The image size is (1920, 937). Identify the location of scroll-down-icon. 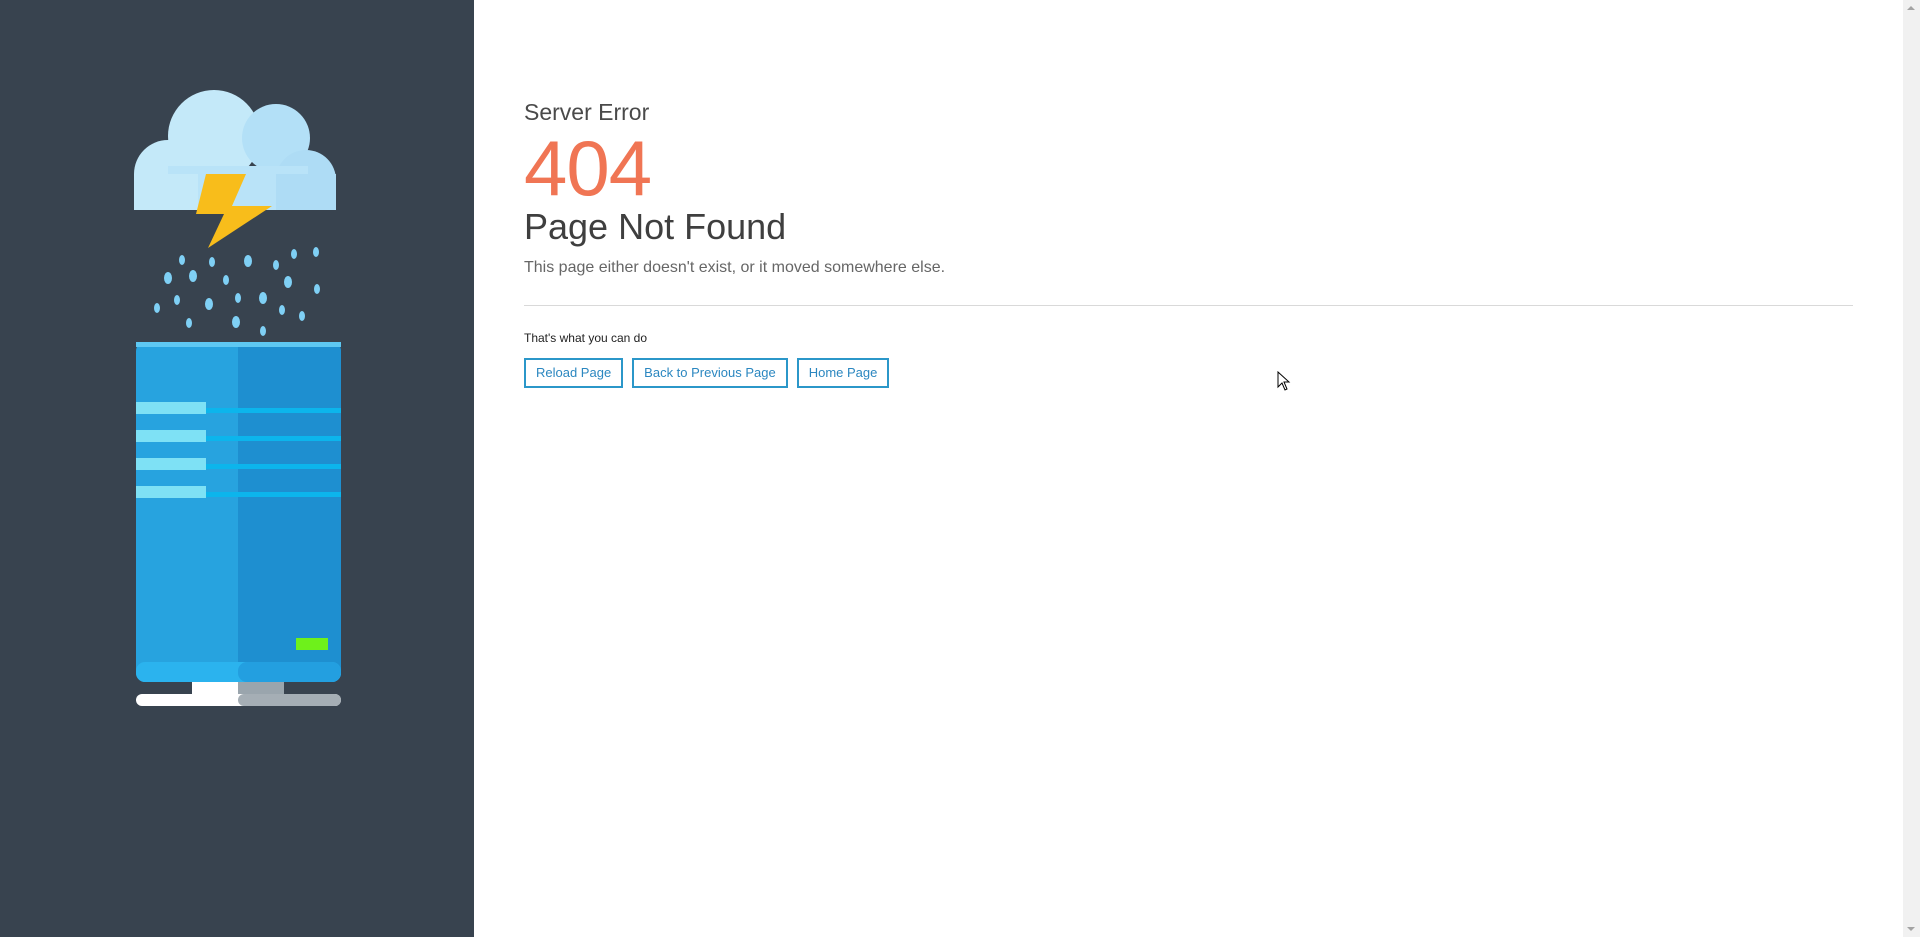
(1911, 929).